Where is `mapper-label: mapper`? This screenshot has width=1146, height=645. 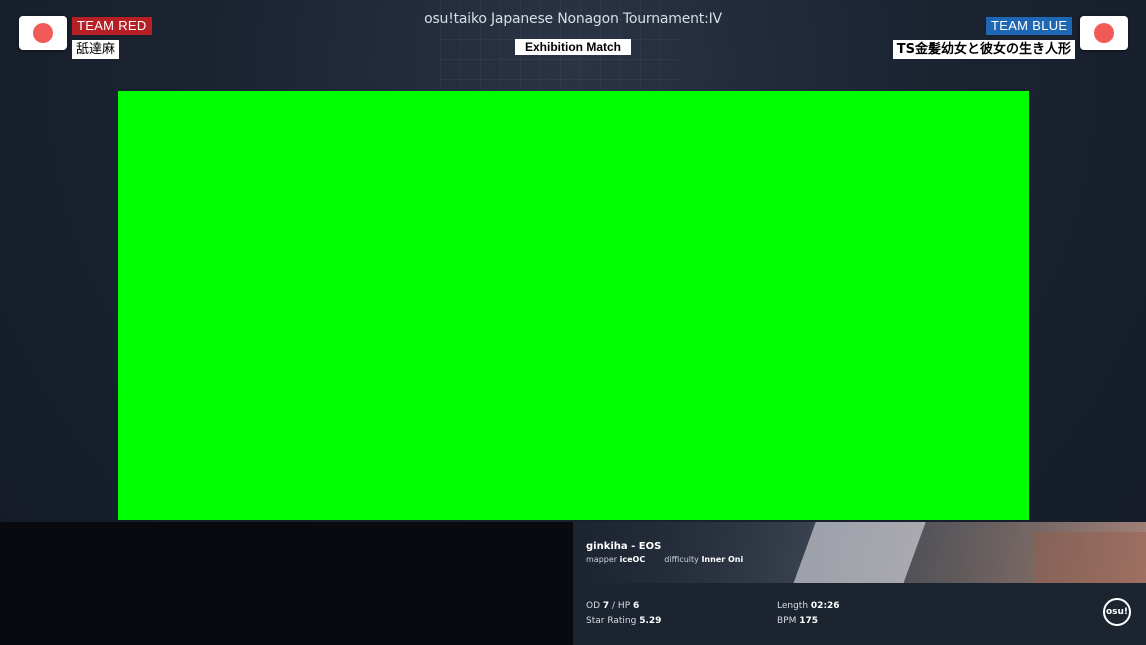 mapper-label: mapper is located at coordinates (602, 559).